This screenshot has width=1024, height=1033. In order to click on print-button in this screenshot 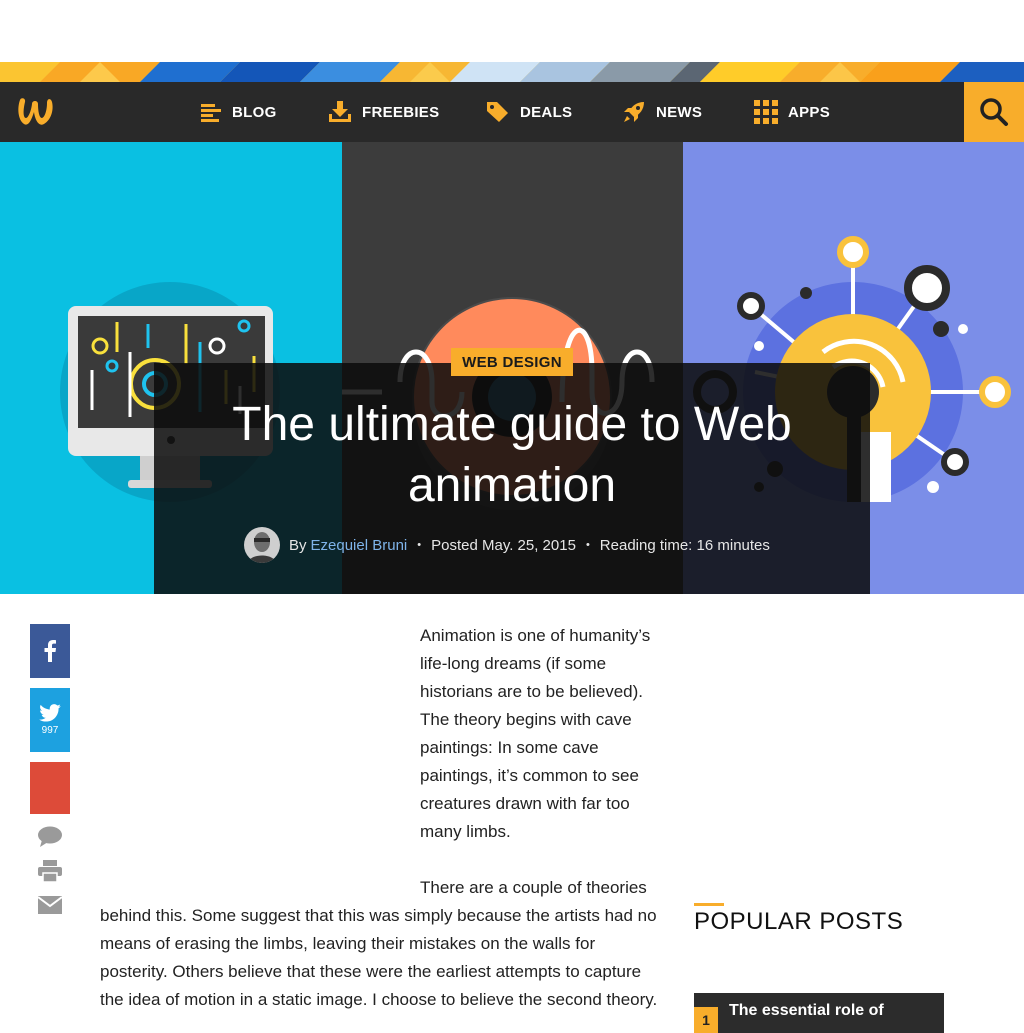, I will do `click(50, 873)`.